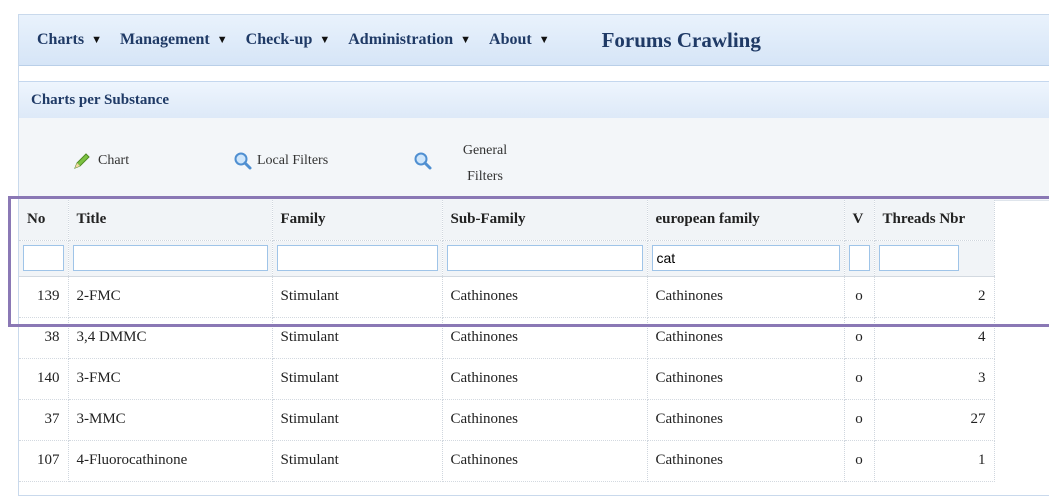 The height and width of the screenshot is (496, 1049). I want to click on cell-title: 3-FMC, so click(170, 379).